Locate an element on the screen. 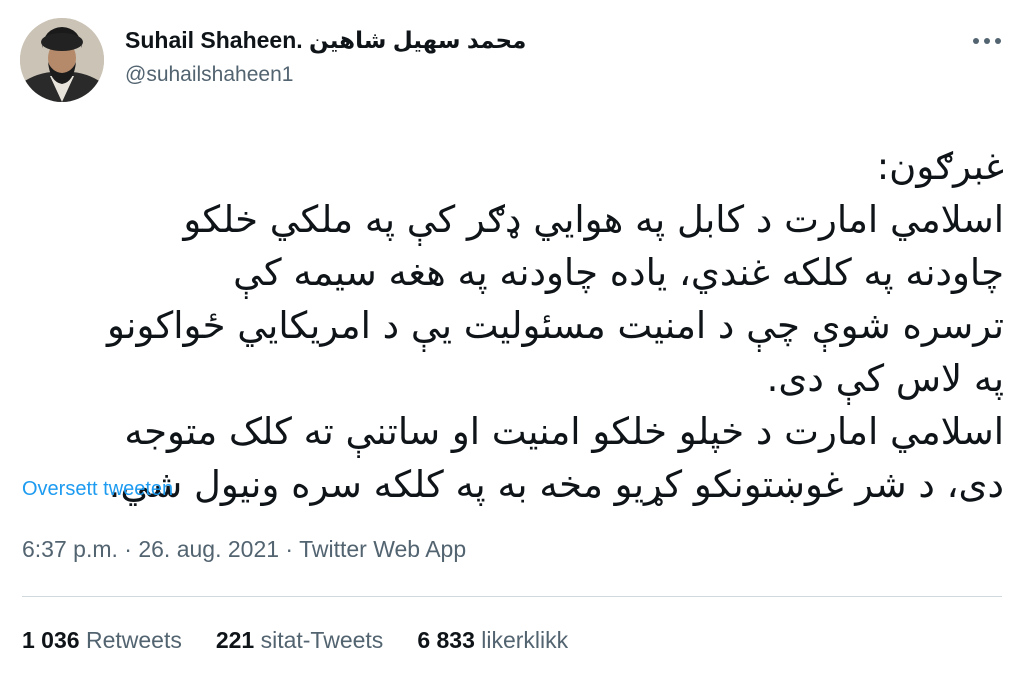 This screenshot has width=1024, height=679. user-handle: @suhailshaheen1 is located at coordinates (209, 75).